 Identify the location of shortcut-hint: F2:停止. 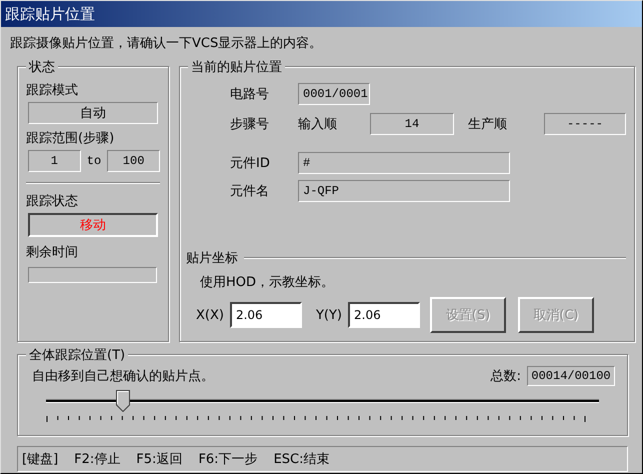
(97, 459).